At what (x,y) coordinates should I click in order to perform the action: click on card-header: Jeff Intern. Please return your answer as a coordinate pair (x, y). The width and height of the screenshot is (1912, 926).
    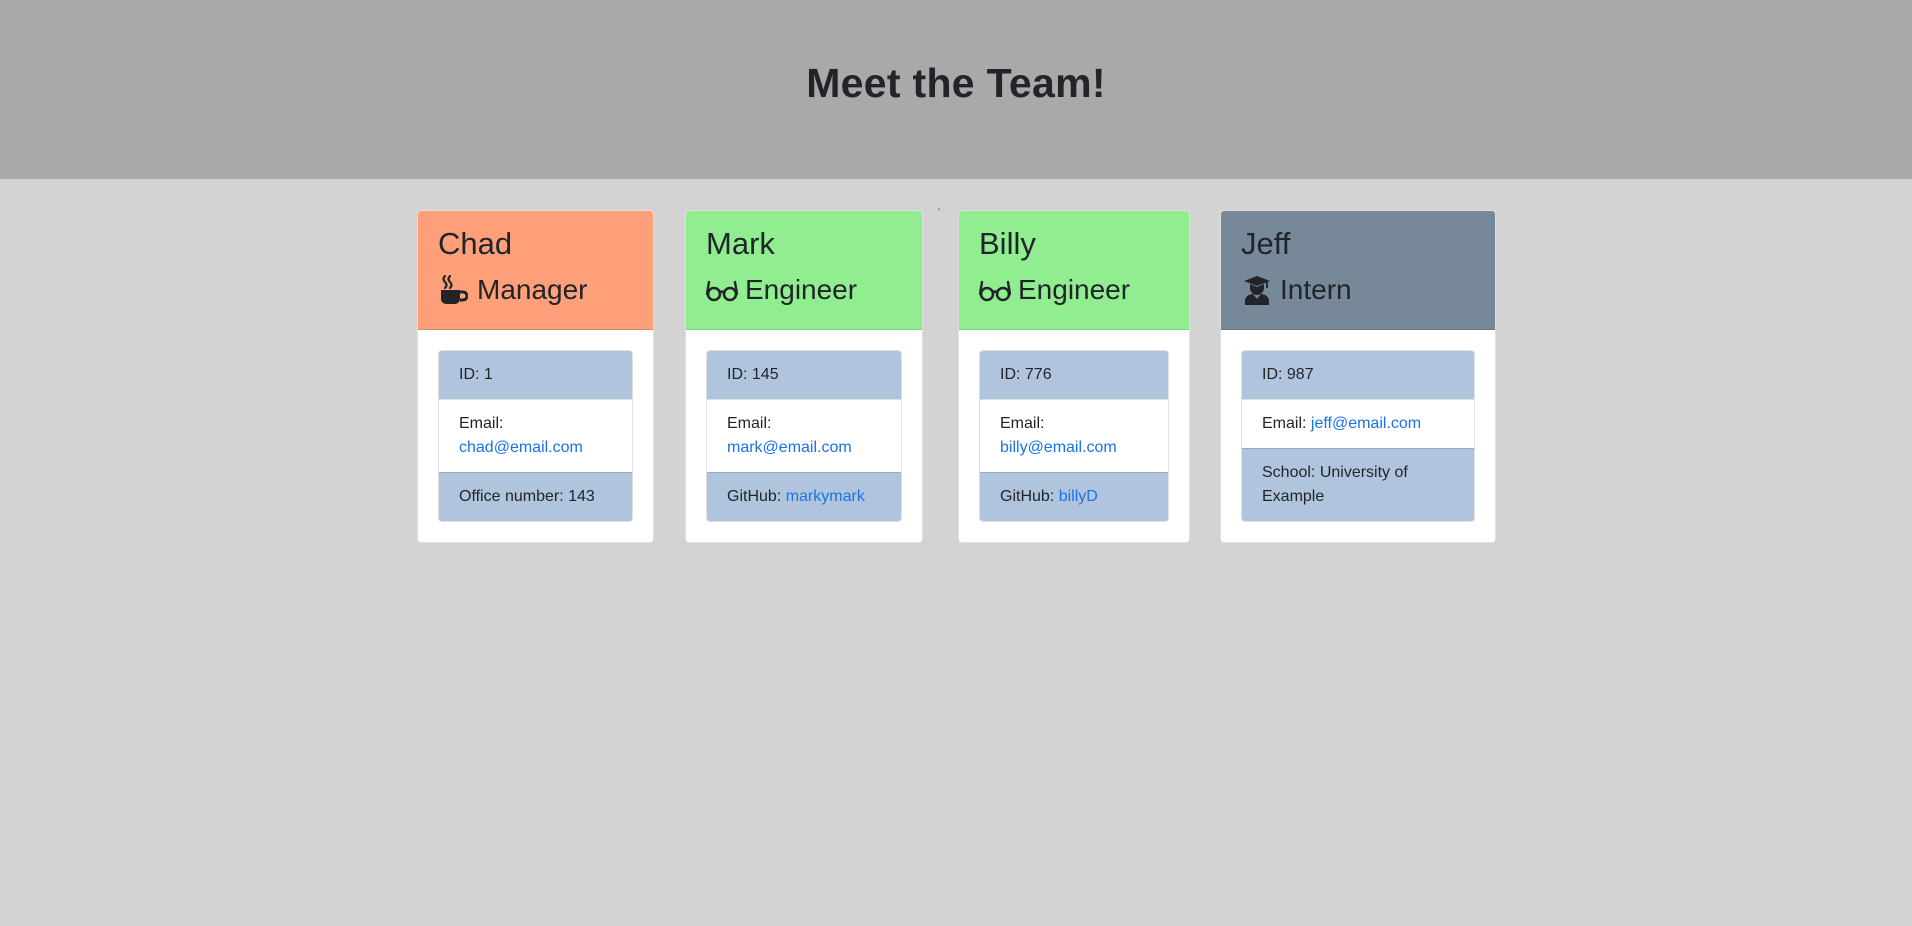
    Looking at the image, I should click on (1358, 270).